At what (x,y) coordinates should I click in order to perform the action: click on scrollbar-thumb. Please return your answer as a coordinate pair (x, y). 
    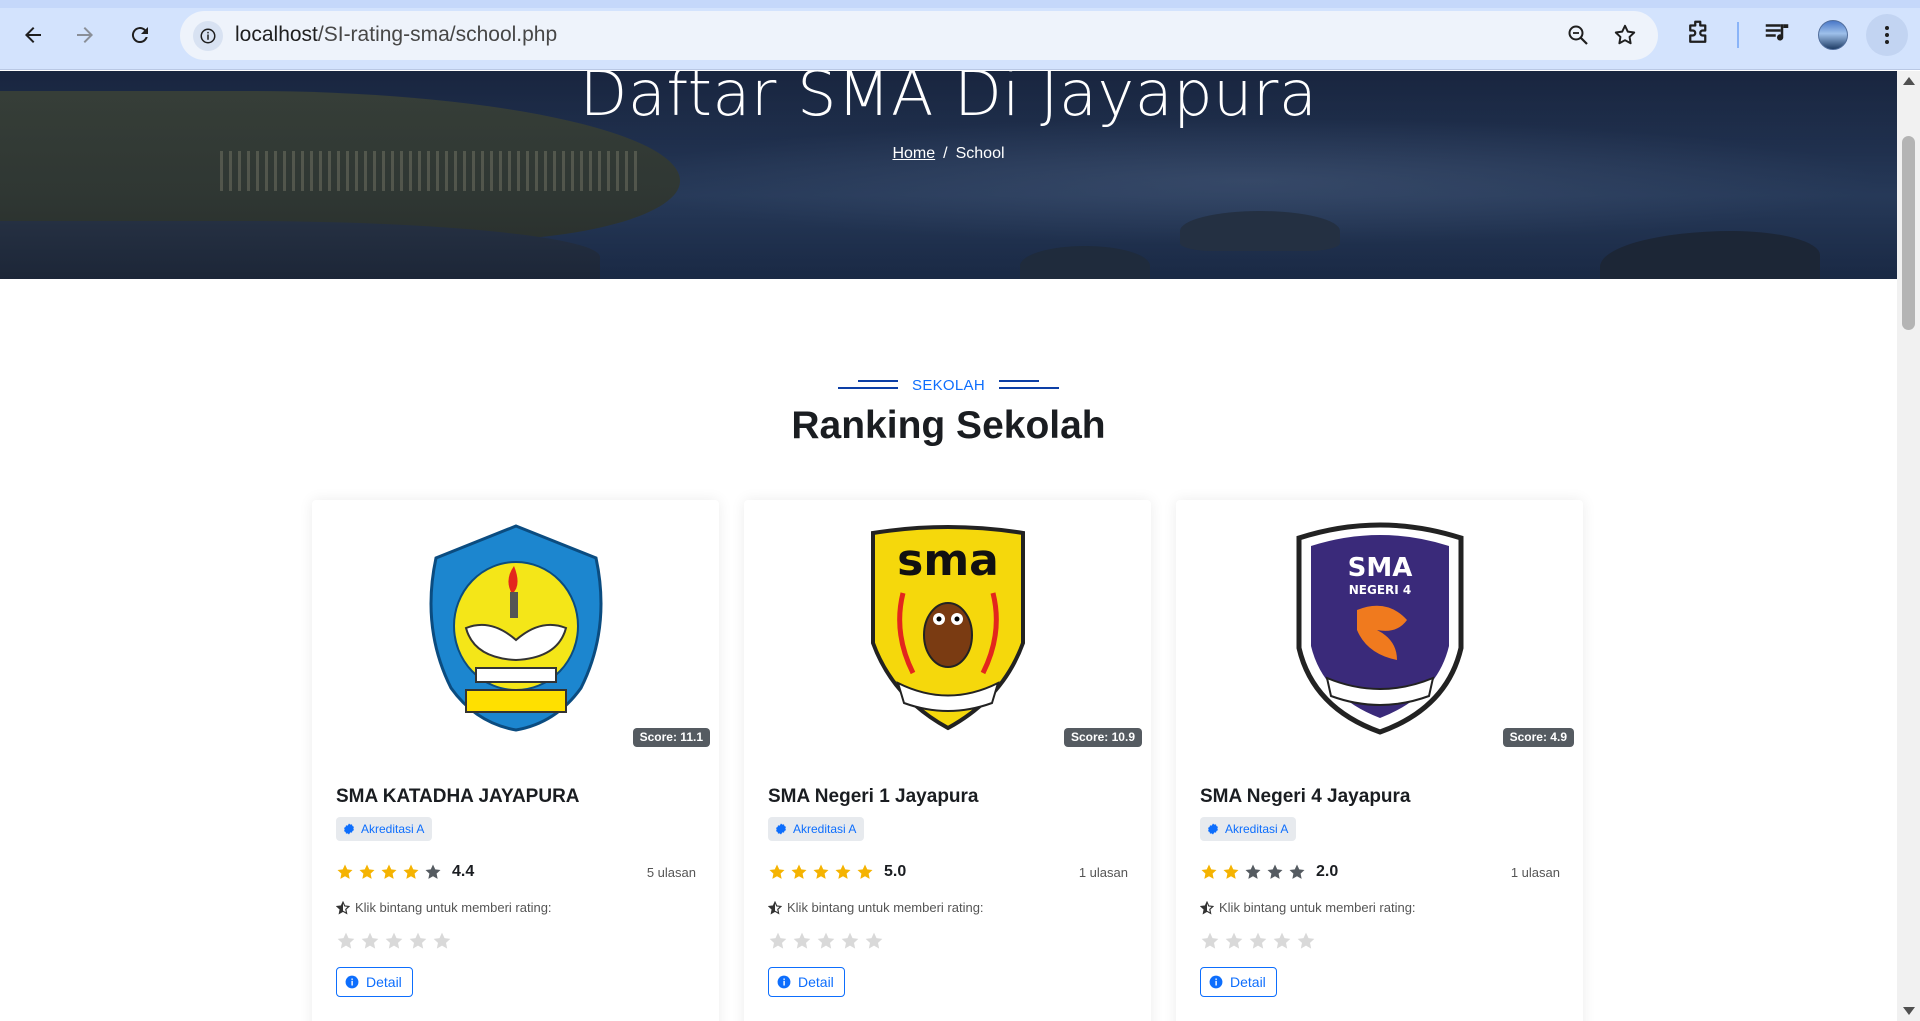
    Looking at the image, I should click on (1908, 233).